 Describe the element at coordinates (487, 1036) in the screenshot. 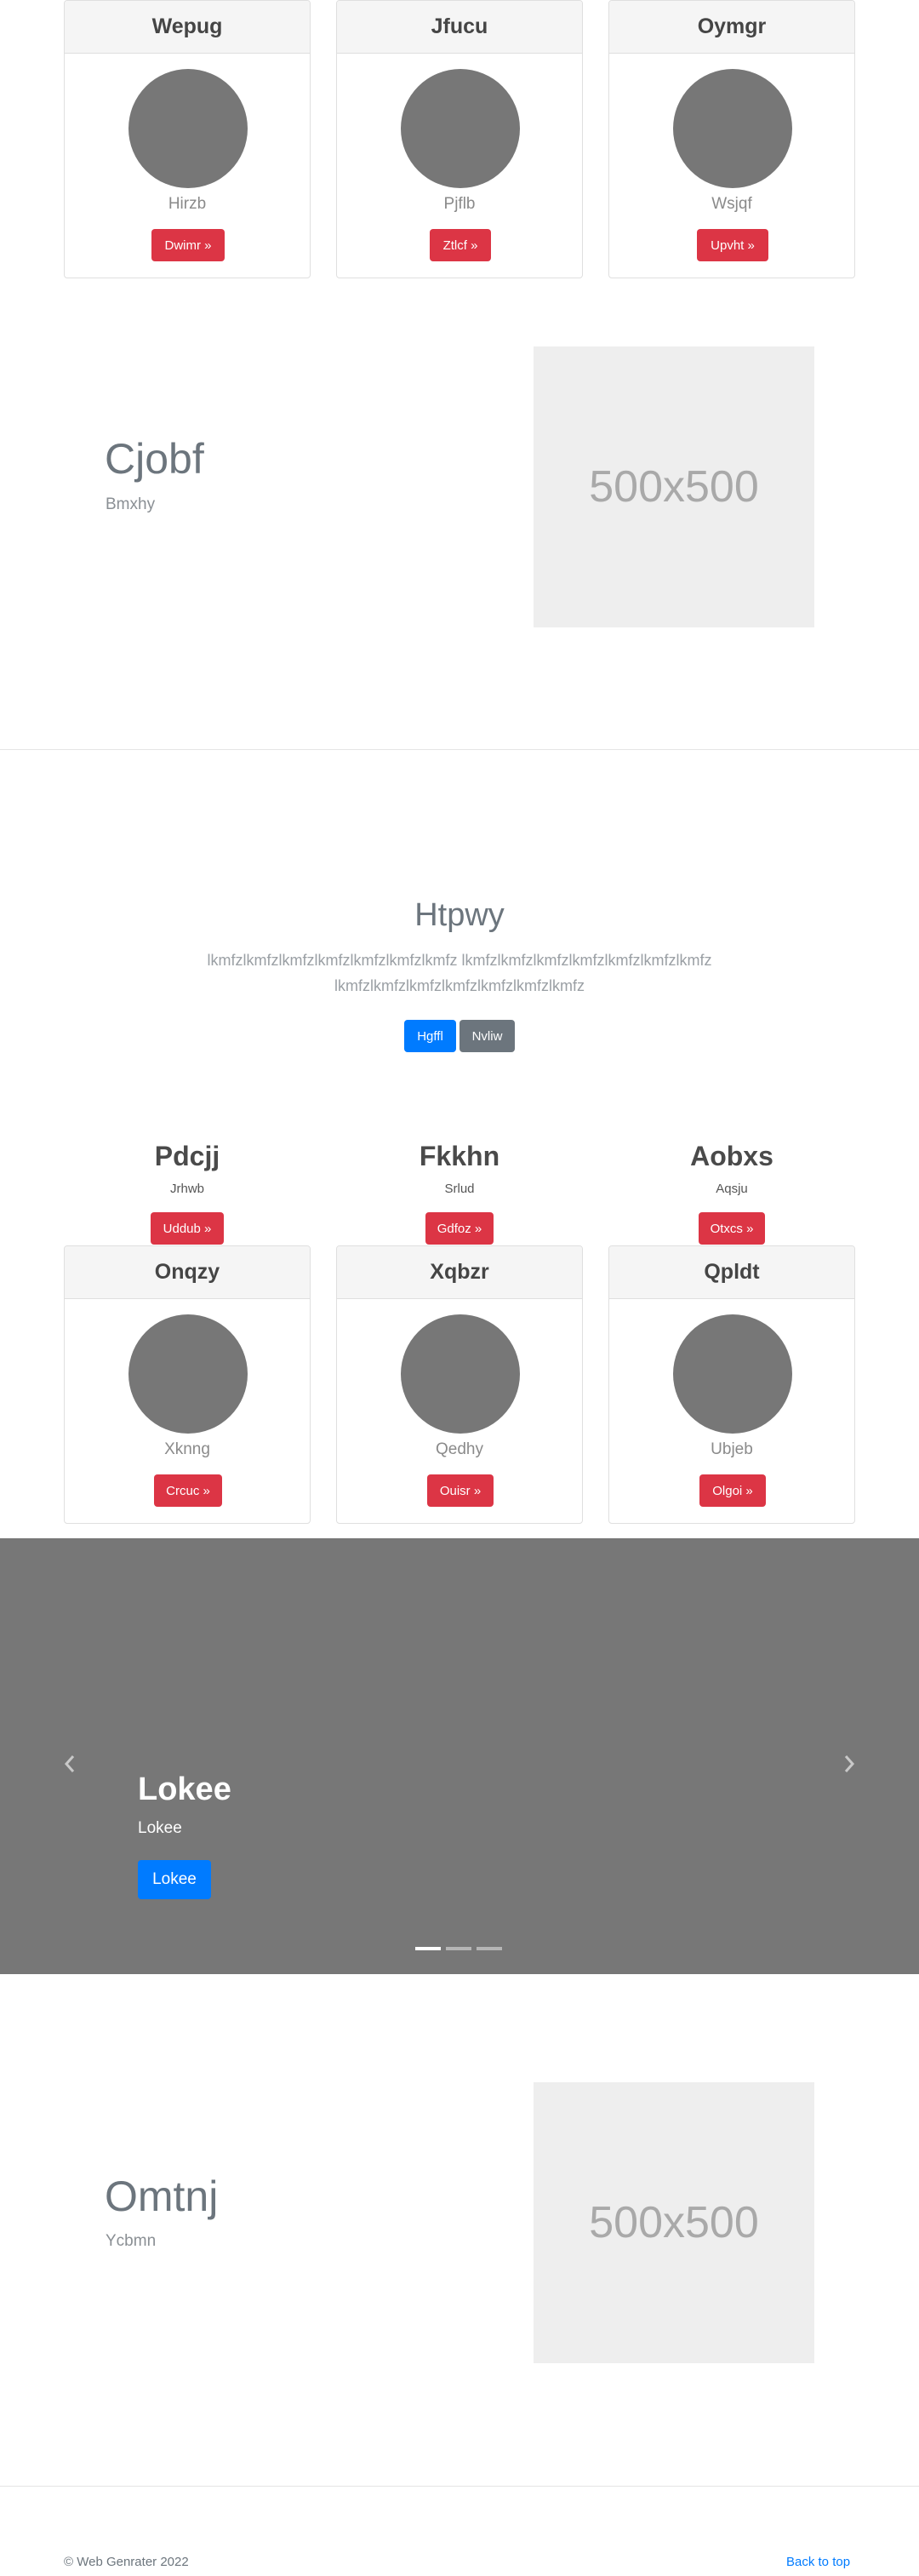

I see `secondary-button: Nvliw` at that location.